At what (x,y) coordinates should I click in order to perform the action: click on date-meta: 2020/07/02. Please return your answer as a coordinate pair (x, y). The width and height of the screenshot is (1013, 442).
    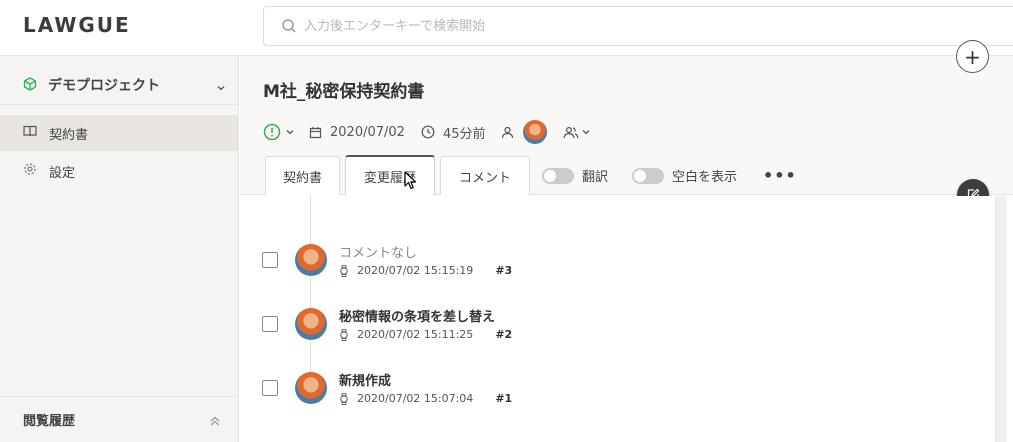
    Looking at the image, I should click on (357, 132).